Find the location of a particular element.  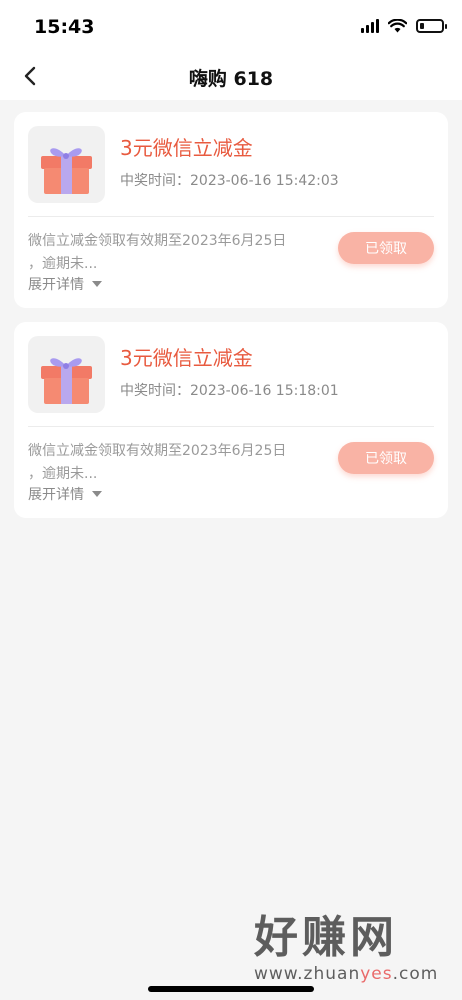

win-time: 中奖时间：2023-06-16 15:42:03 is located at coordinates (229, 181).